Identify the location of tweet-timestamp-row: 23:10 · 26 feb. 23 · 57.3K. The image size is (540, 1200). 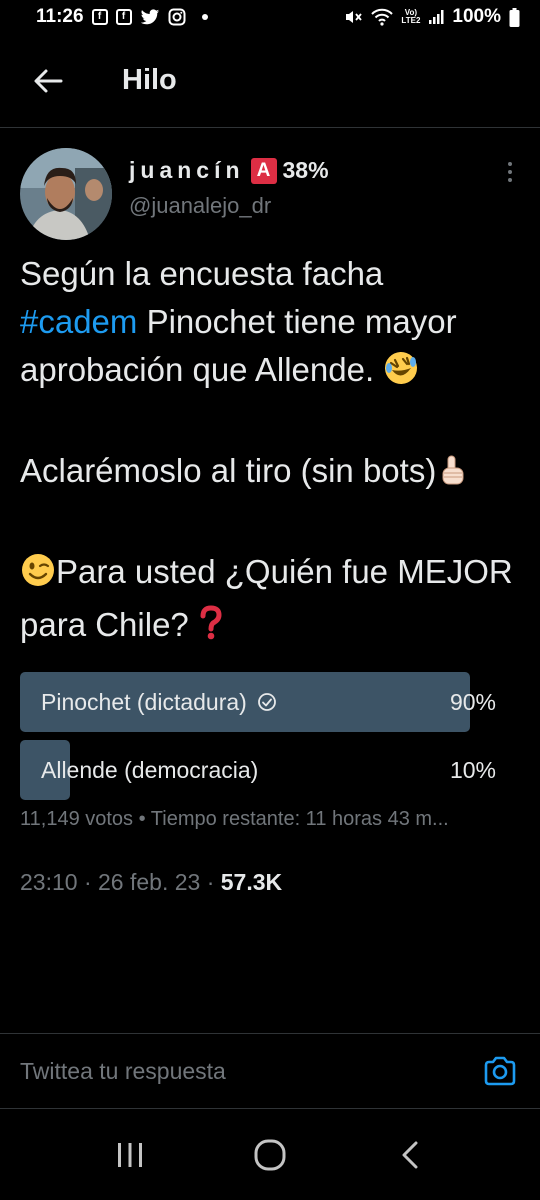
(270, 882).